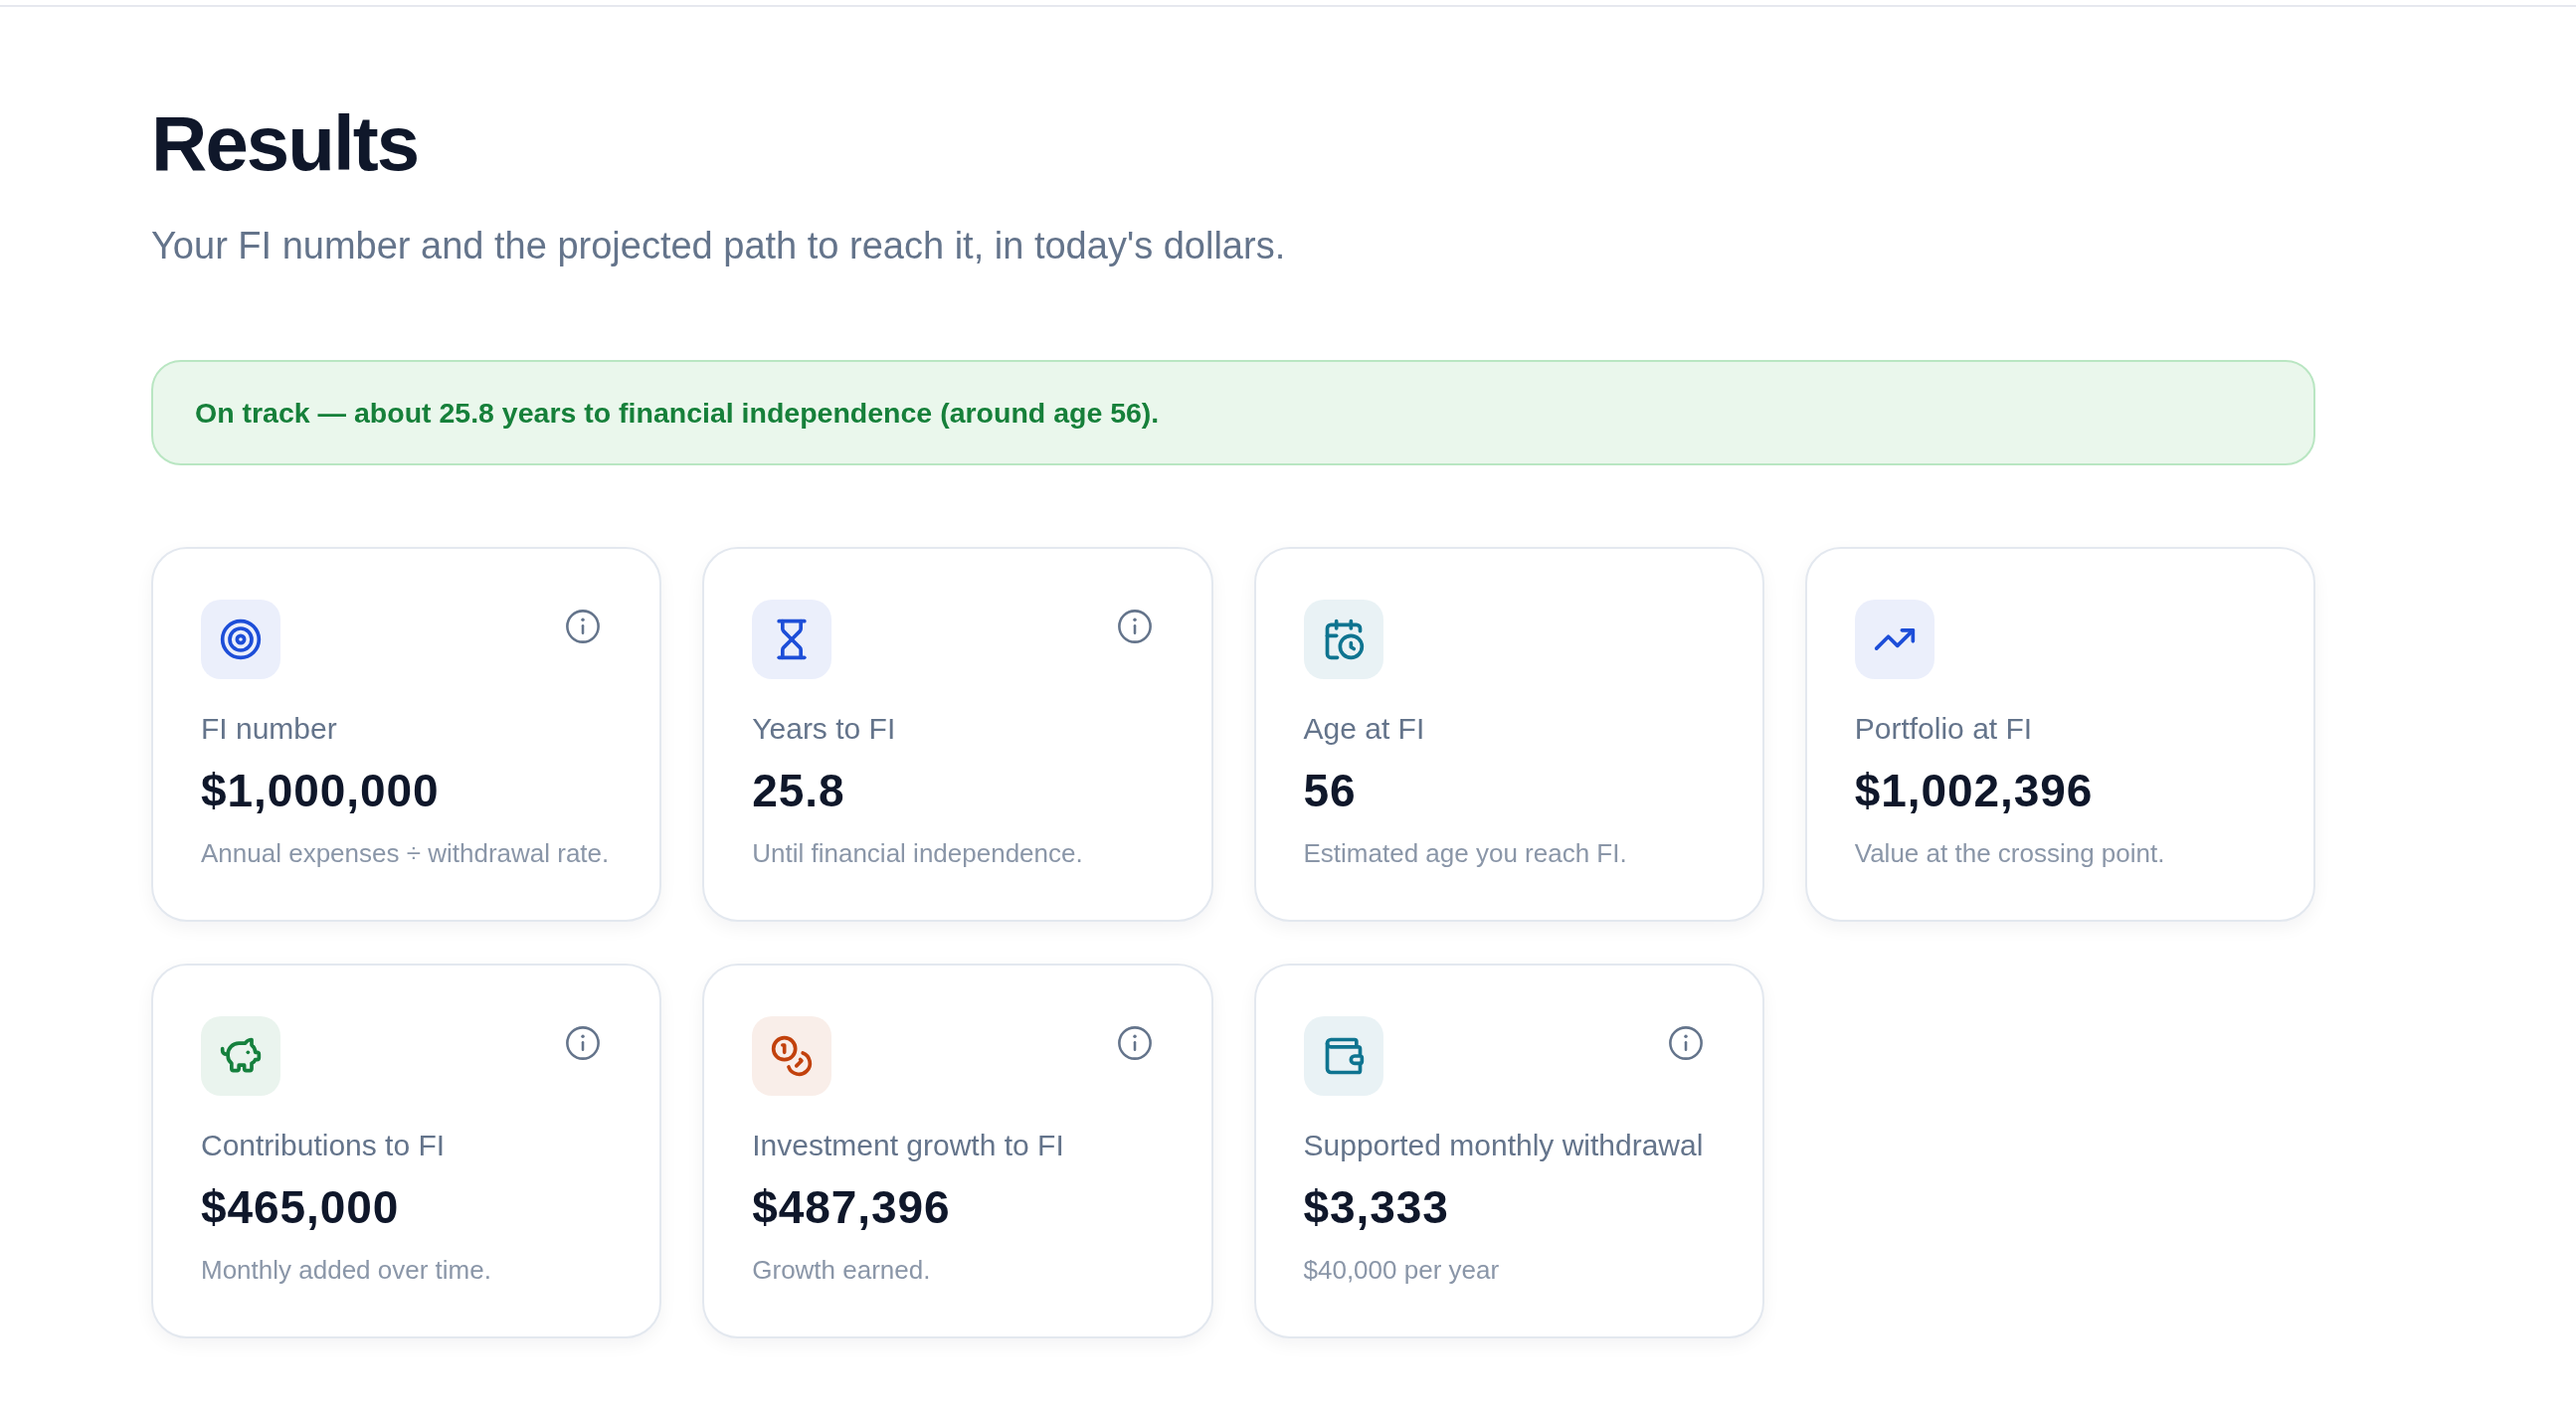 This screenshot has height=1414, width=2576. Describe the element at coordinates (269, 729) in the screenshot. I see `card-label: FI number` at that location.